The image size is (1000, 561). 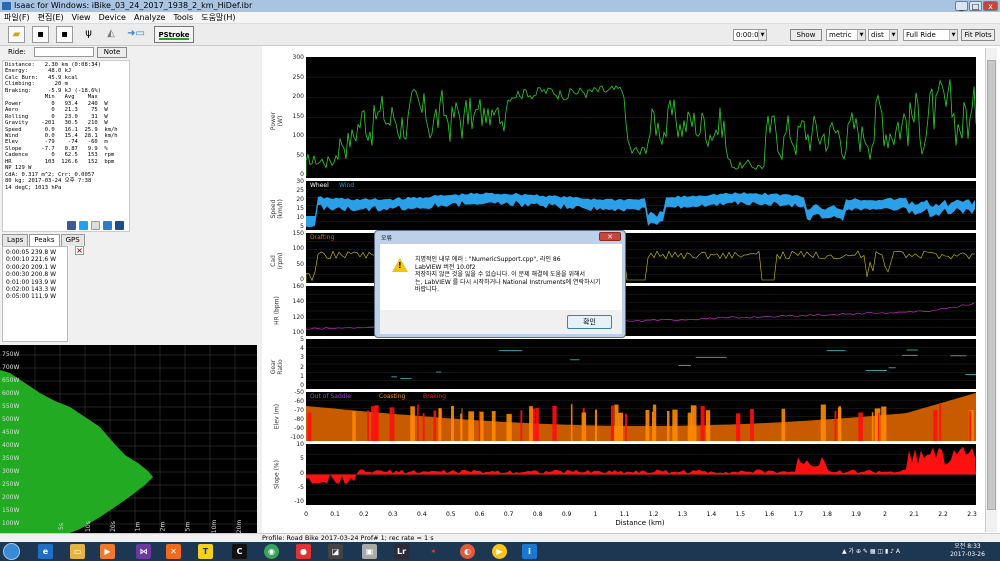 What do you see at coordinates (624, 514) in the screenshot?
I see `x-tick-label: 1.1` at bounding box center [624, 514].